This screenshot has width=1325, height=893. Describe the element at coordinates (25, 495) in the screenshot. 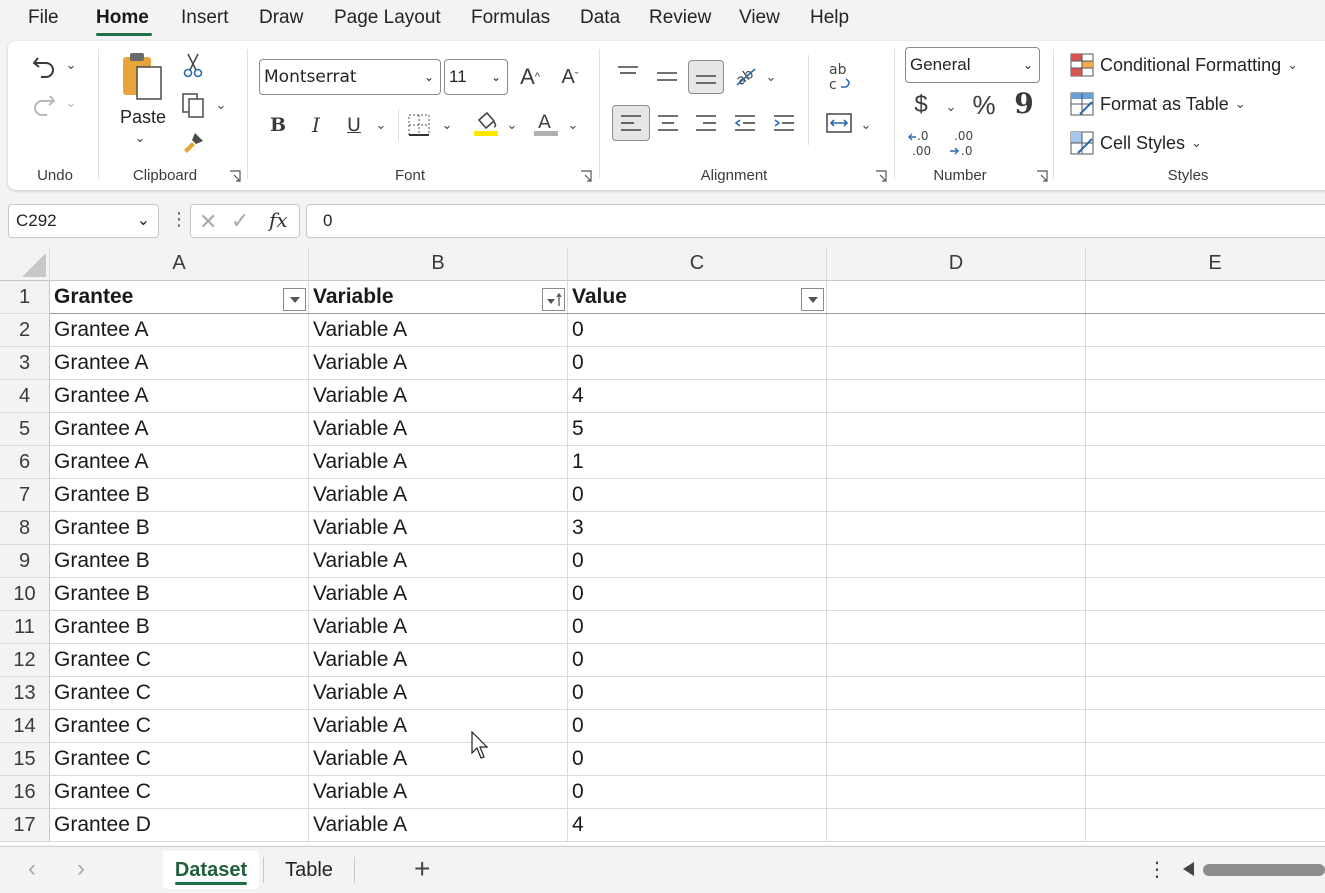

I see `row-header: 7` at that location.